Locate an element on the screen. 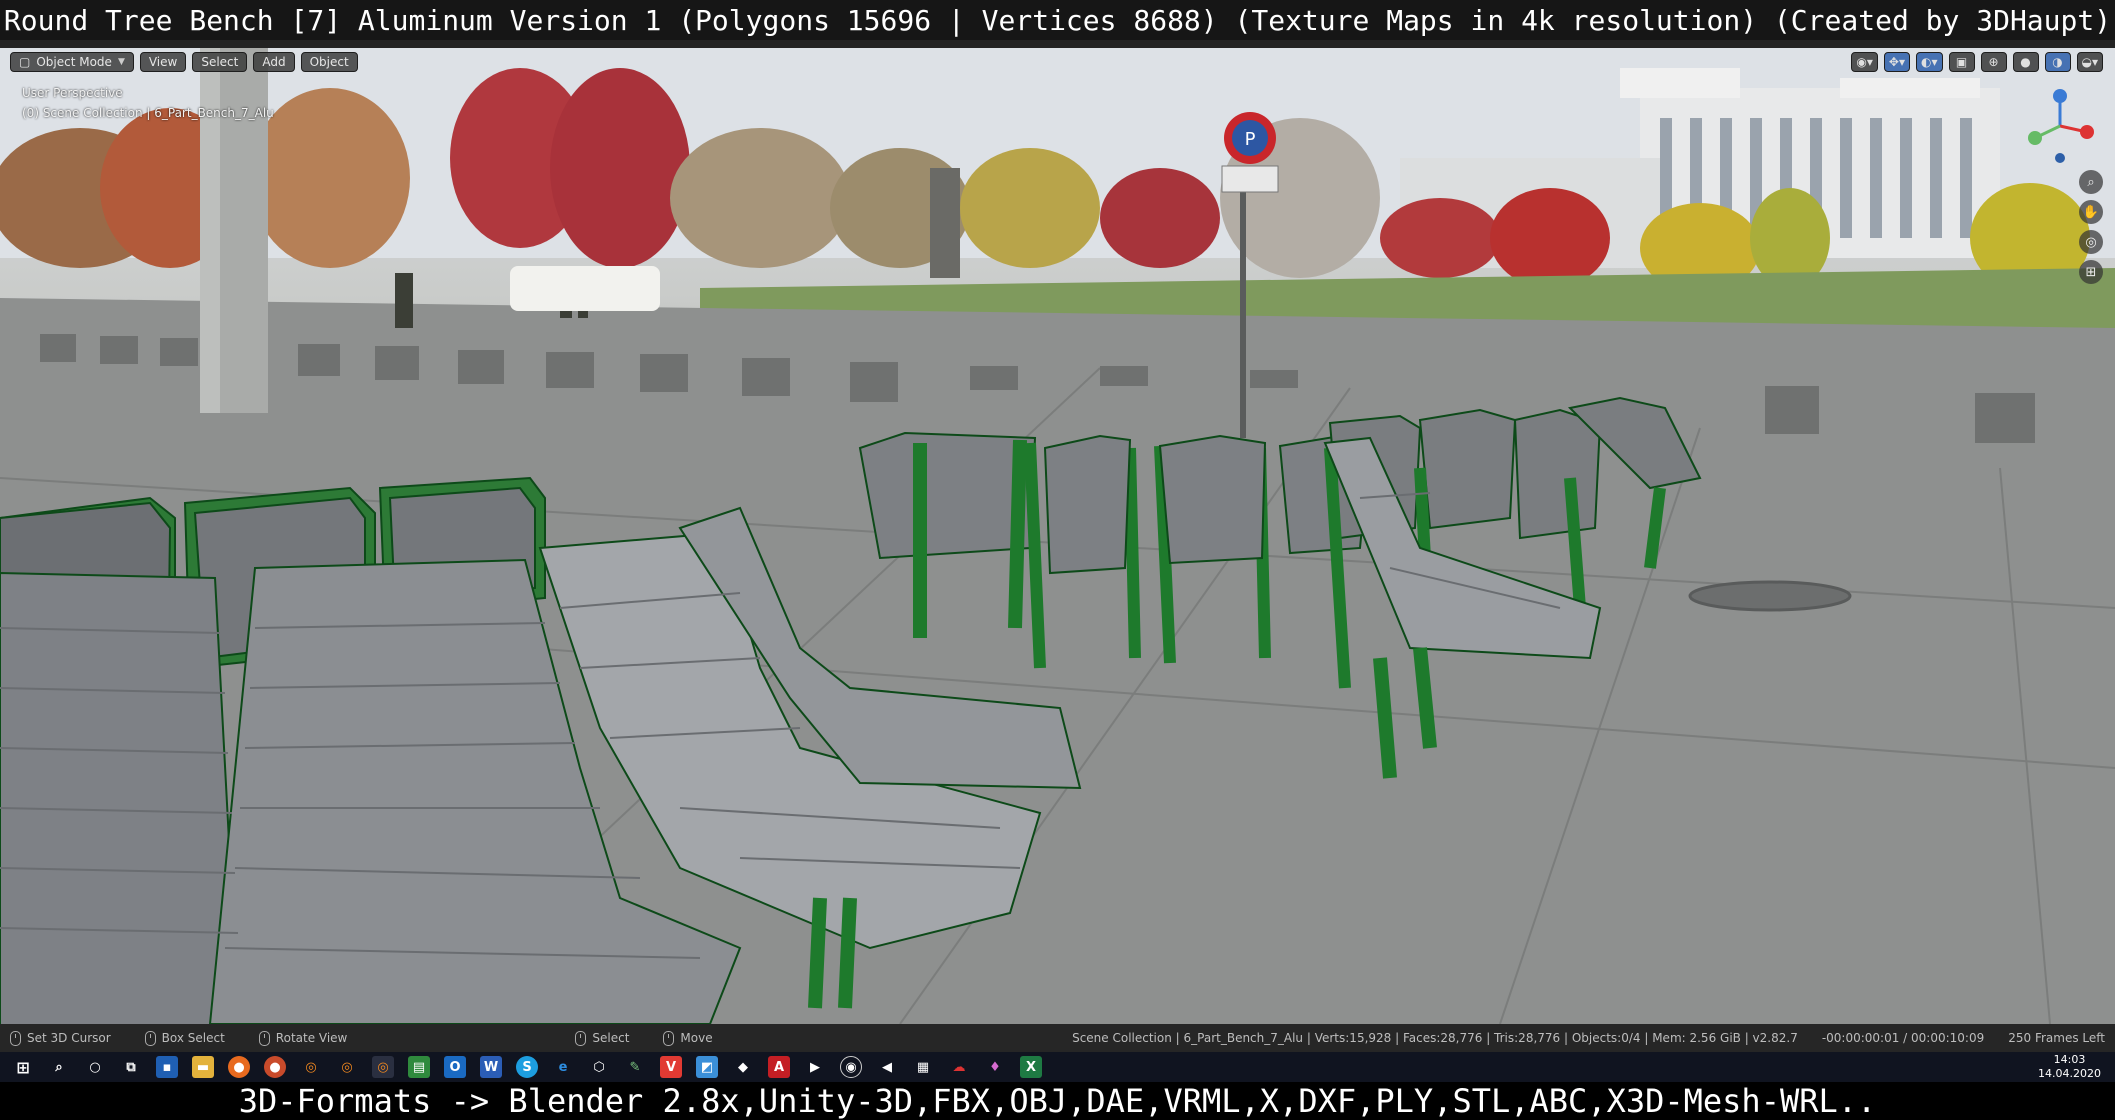 Image resolution: width=2115 pixels, height=1120 pixels. visibility-icon: ◉▾ is located at coordinates (1864, 62).